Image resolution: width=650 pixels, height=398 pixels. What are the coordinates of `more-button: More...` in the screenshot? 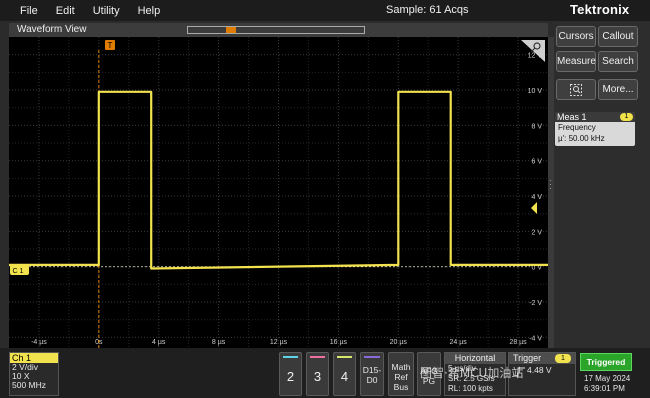 It's located at (618, 89).